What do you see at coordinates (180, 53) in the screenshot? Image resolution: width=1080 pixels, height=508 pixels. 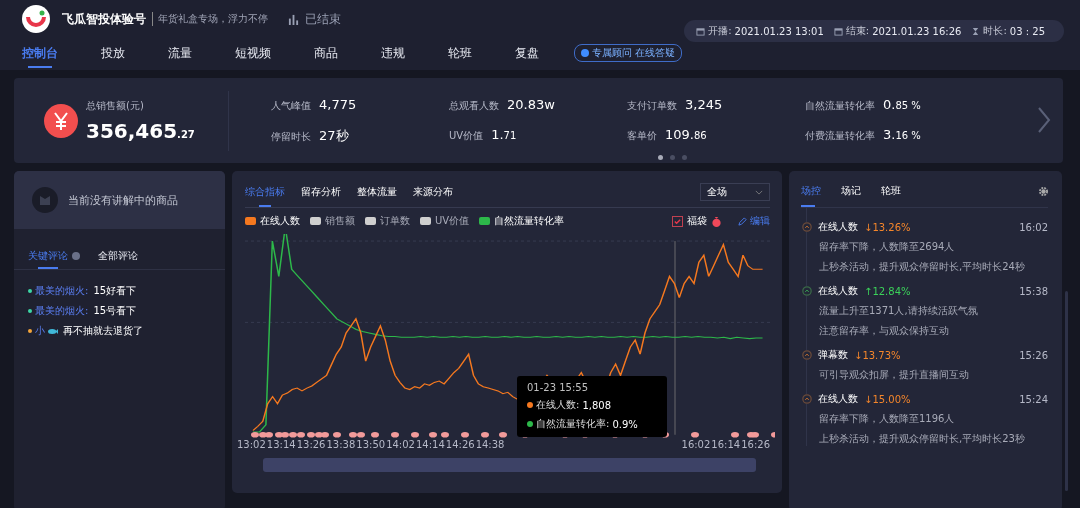 I see `nav-tab: 流量` at bounding box center [180, 53].